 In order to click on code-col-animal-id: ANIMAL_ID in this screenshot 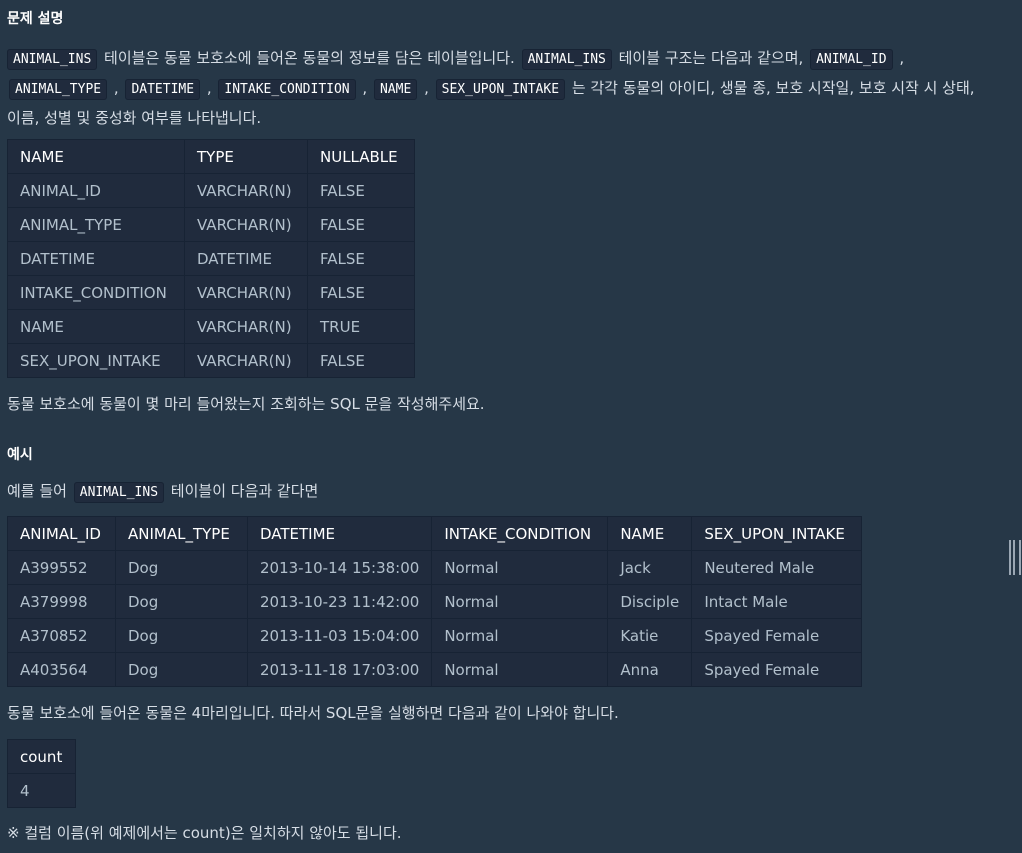, I will do `click(851, 59)`.